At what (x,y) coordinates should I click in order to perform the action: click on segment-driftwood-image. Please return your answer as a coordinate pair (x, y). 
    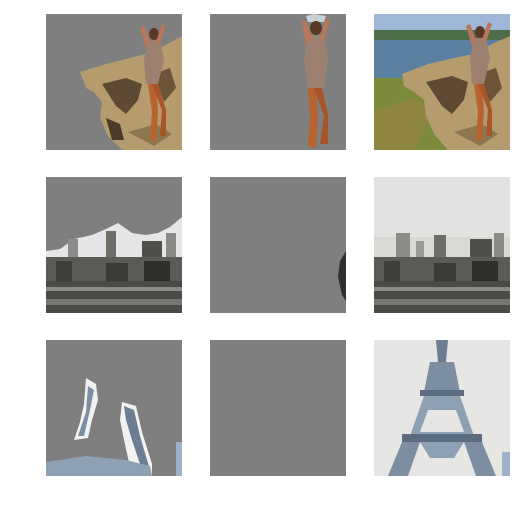
    Looking at the image, I should click on (114, 82).